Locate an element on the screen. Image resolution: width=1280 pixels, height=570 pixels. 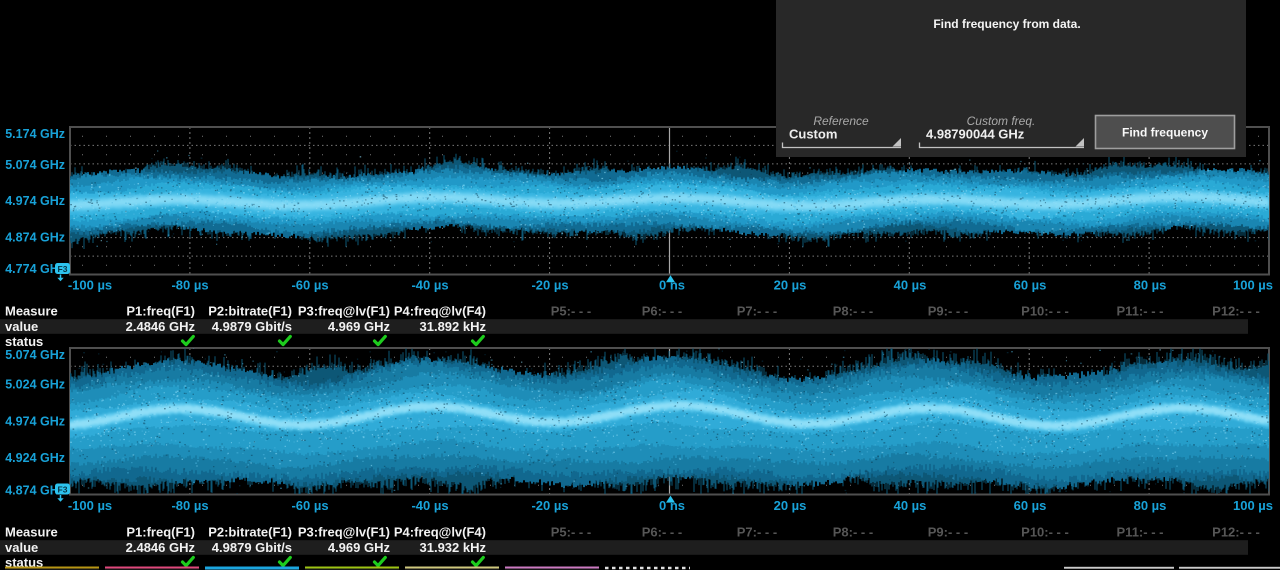
svg-text: 4.924 GHz is located at coordinates (35, 458).